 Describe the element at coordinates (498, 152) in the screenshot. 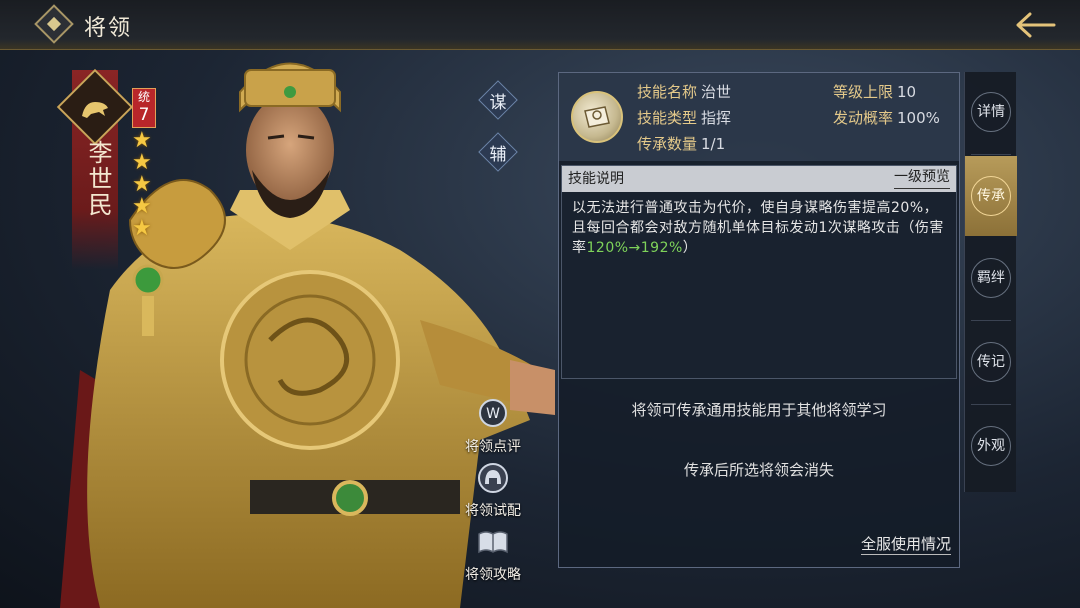

I see `tag-support: 辅` at that location.